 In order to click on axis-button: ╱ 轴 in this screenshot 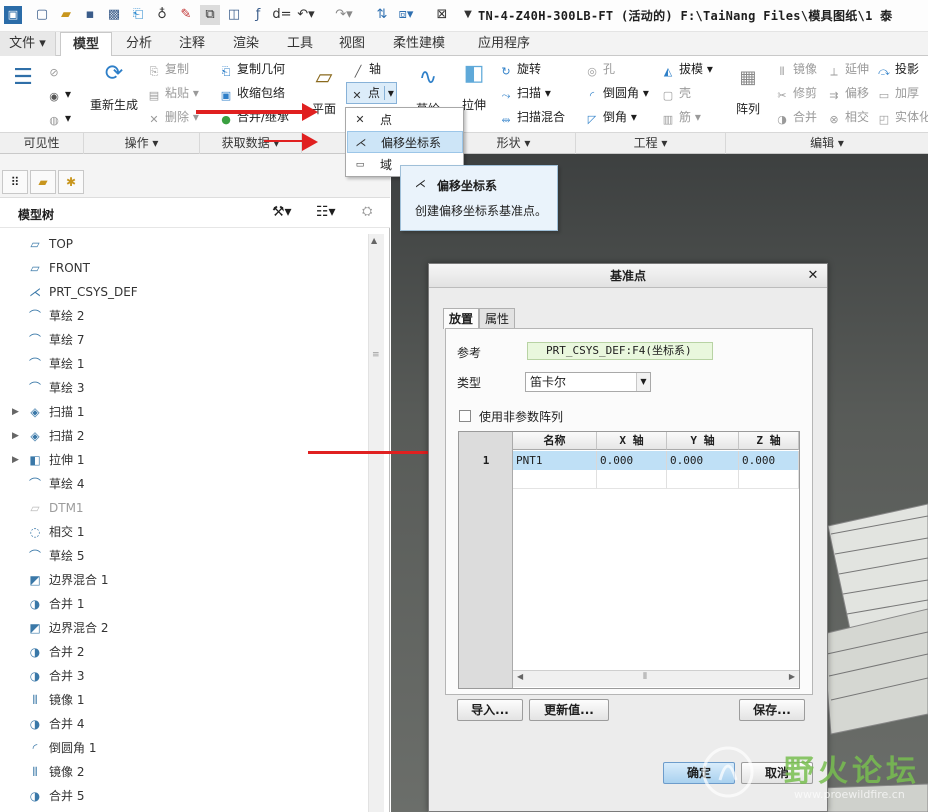, I will do `click(365, 69)`.